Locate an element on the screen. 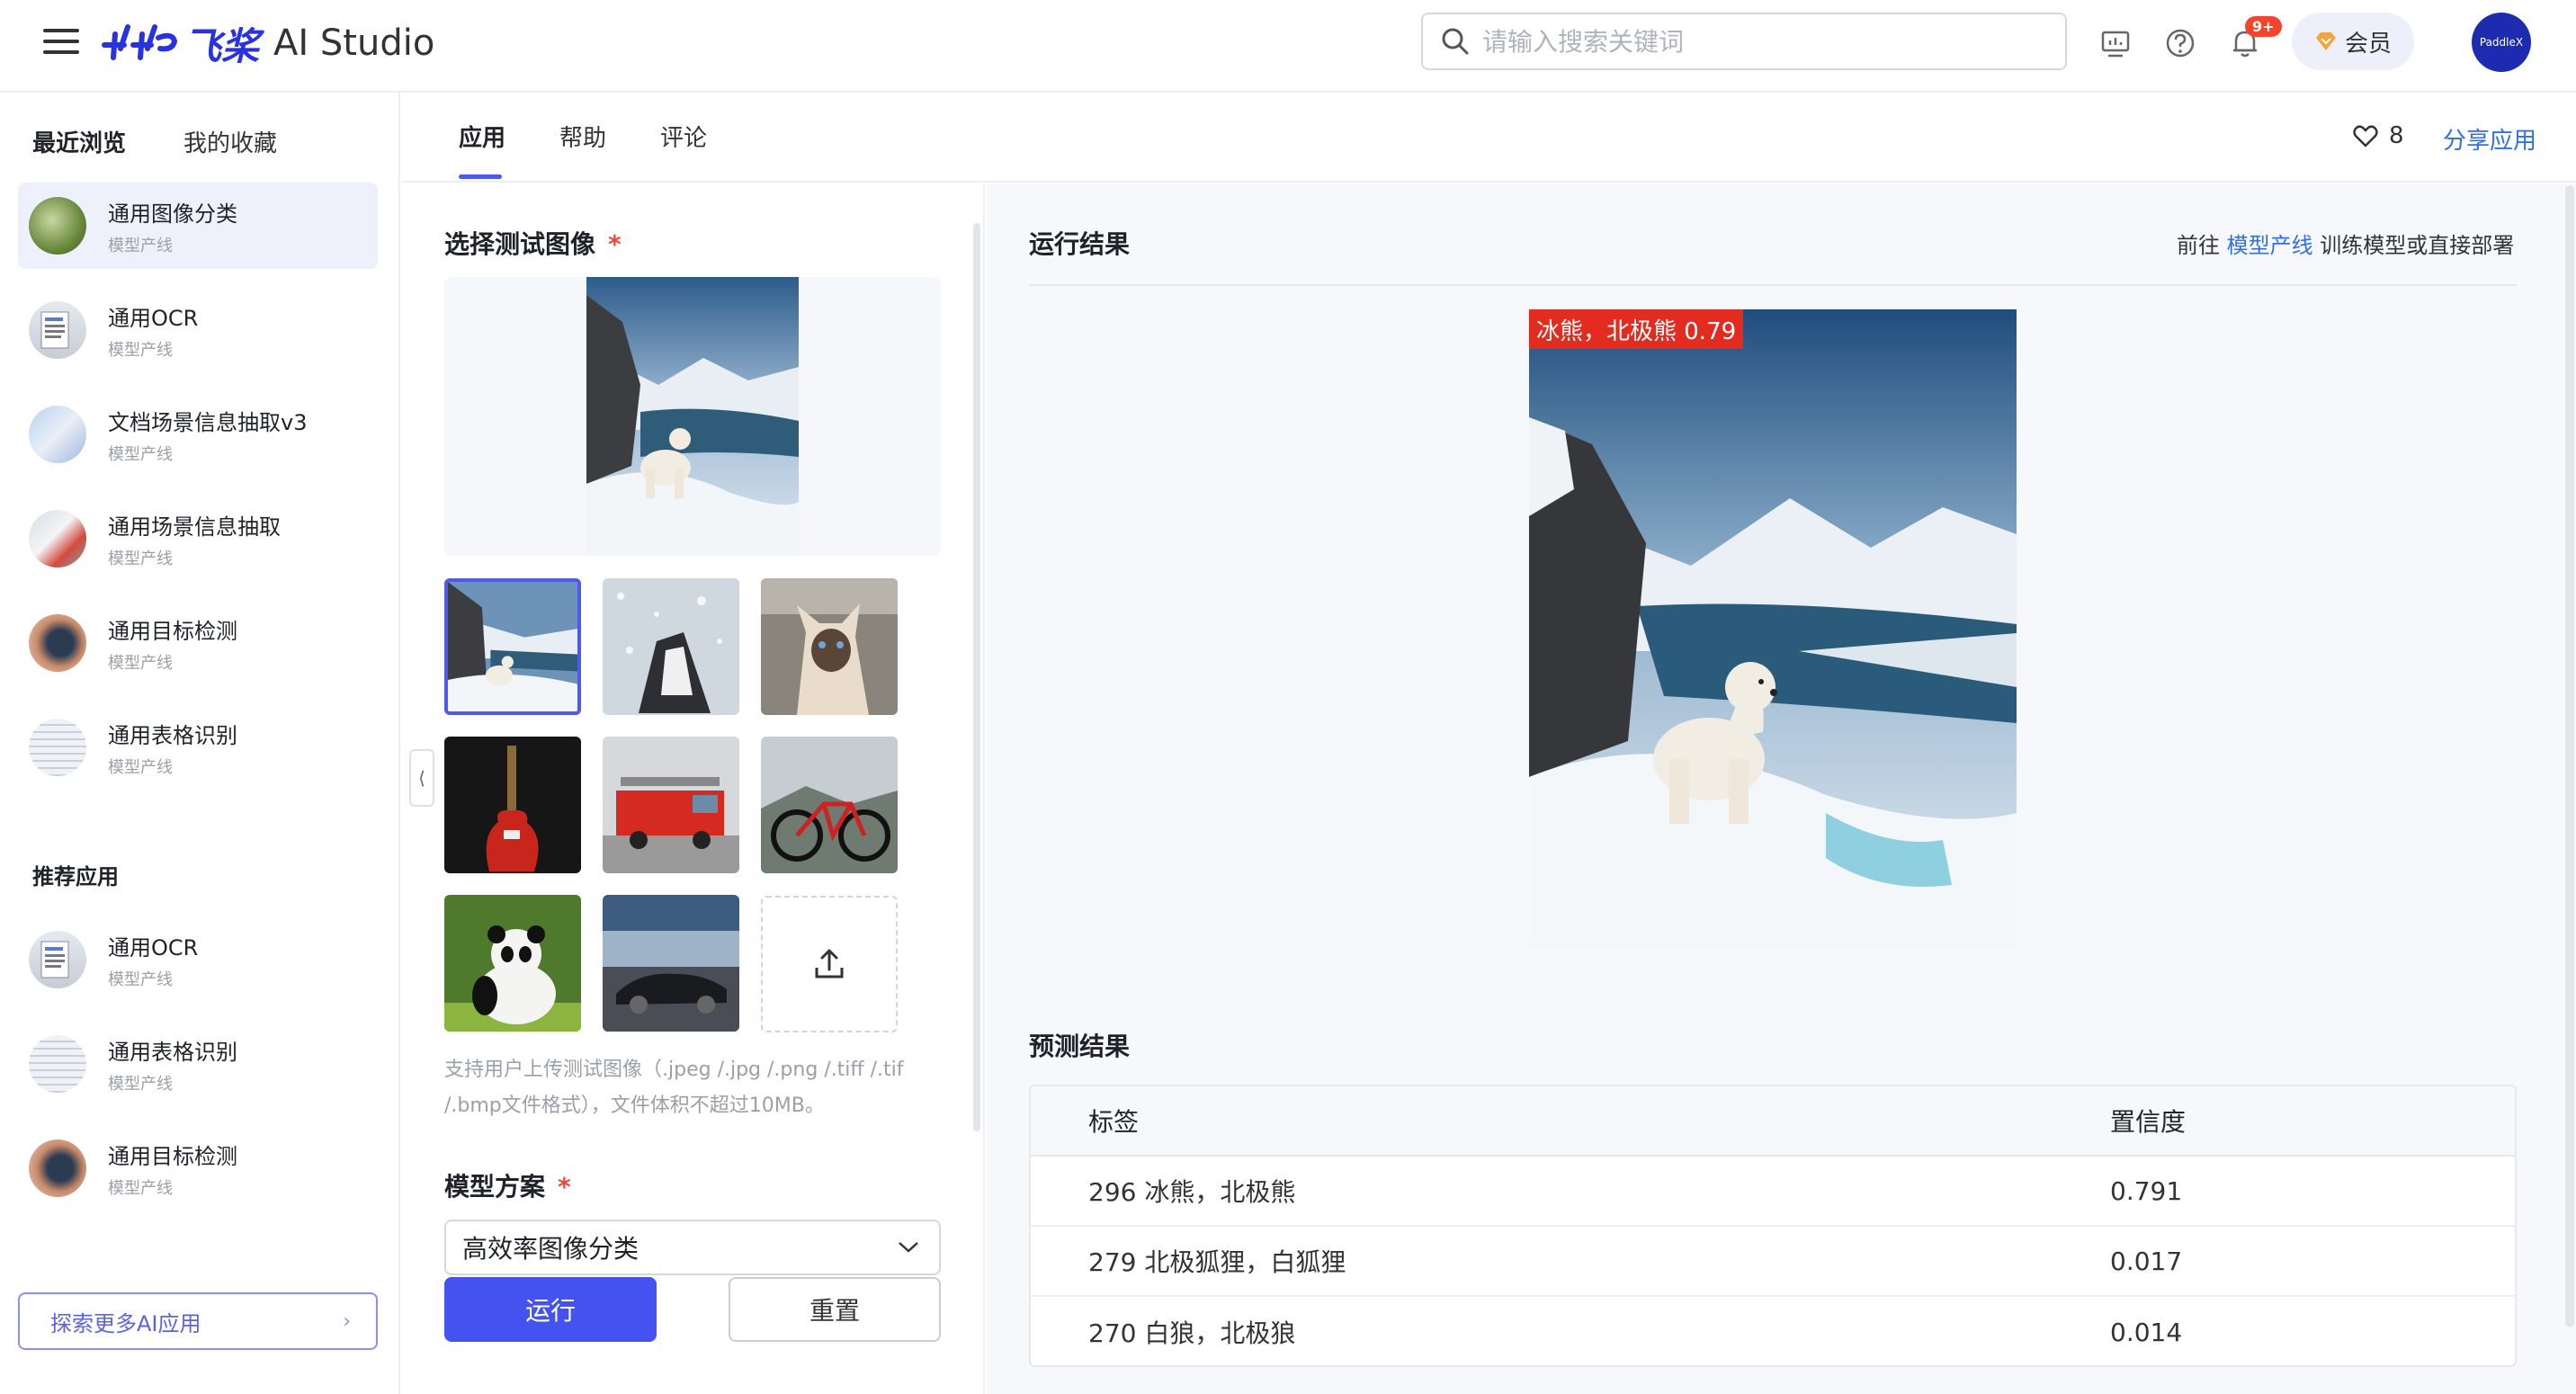 Image resolution: width=2576 pixels, height=1394 pixels. bicycle-thumb is located at coordinates (829, 805).